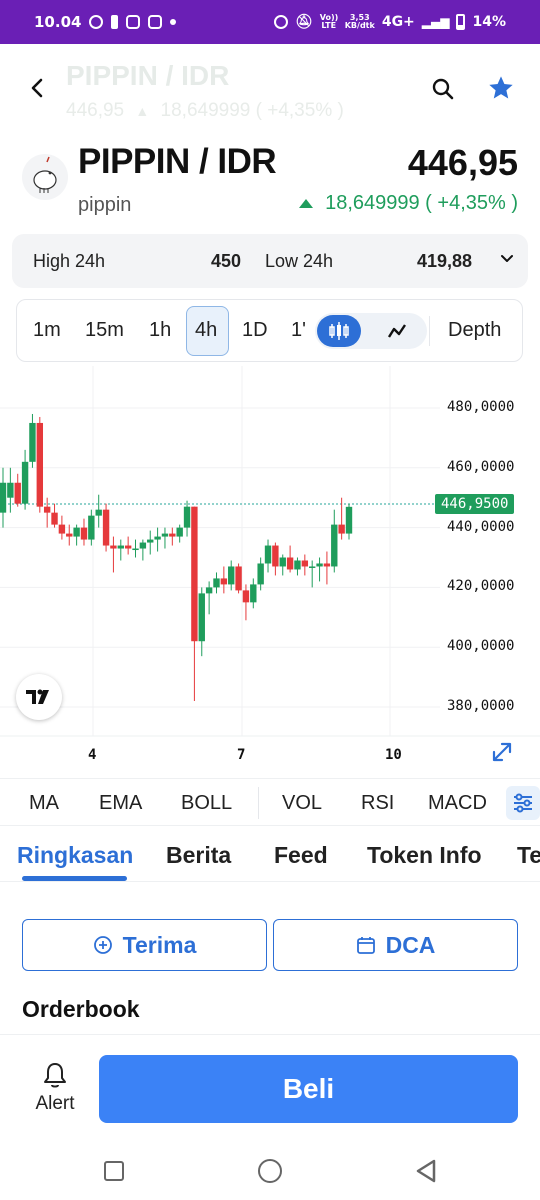  What do you see at coordinates (206, 803) in the screenshot?
I see `indicator-boll: BOLL` at bounding box center [206, 803].